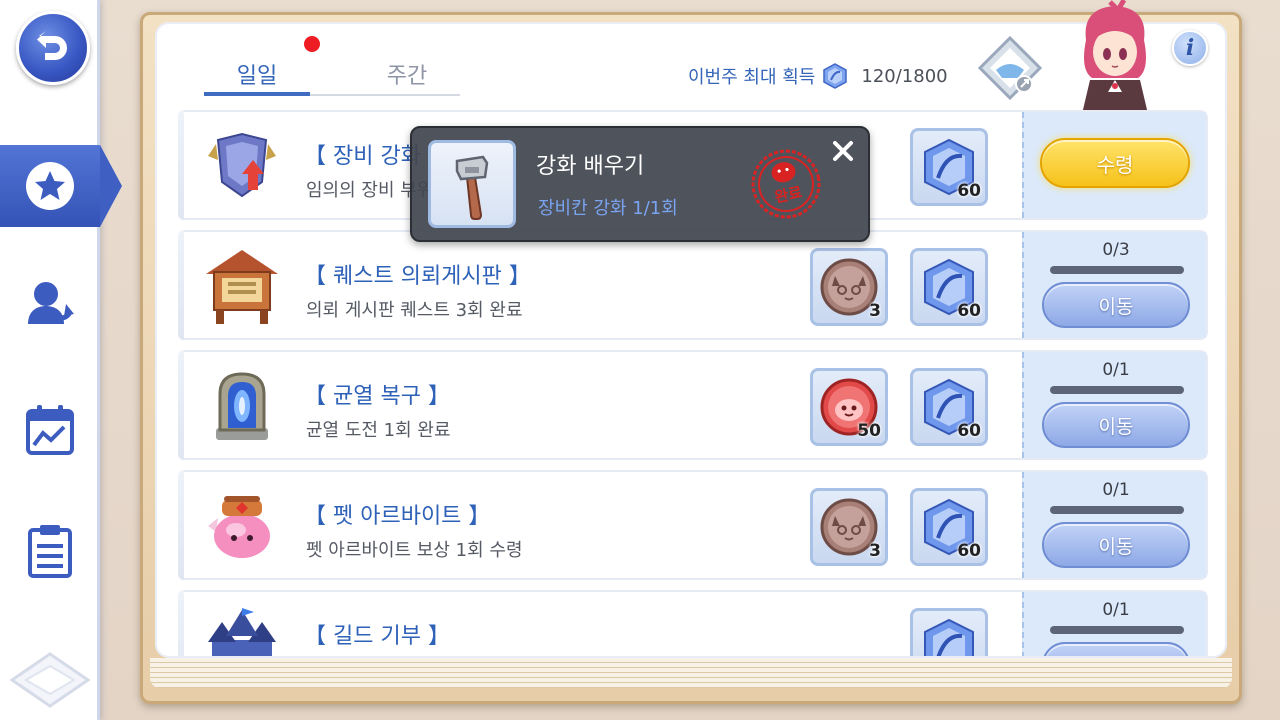 This screenshot has width=1280, height=720. What do you see at coordinates (61, 360) in the screenshot?
I see `side-menu` at bounding box center [61, 360].